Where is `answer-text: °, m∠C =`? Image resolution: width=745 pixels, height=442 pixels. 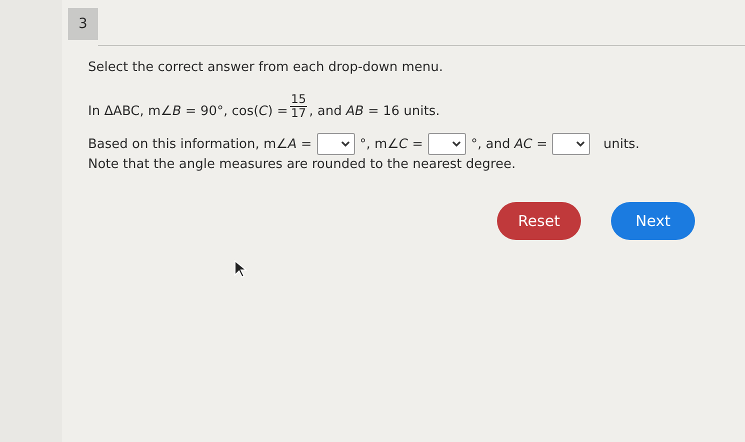 answer-text: °, m∠C = is located at coordinates (391, 144).